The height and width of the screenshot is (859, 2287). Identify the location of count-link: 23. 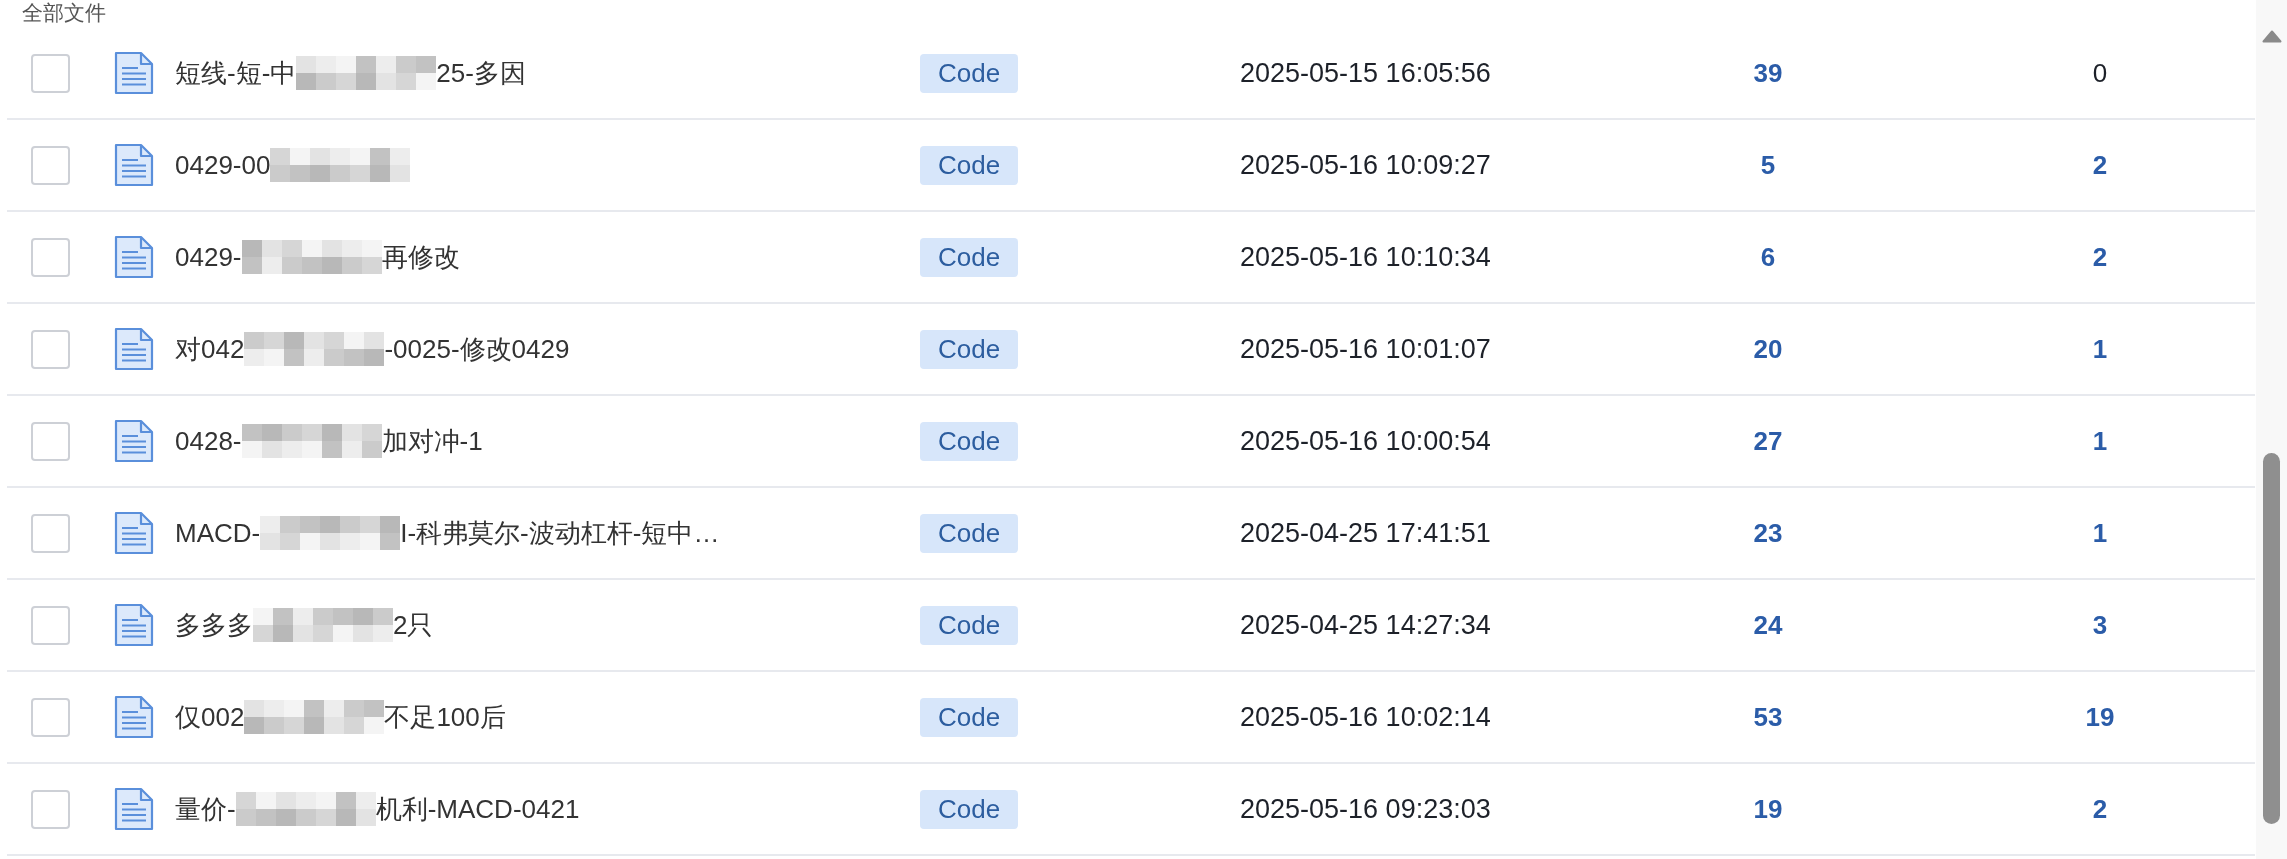
(1768, 533).